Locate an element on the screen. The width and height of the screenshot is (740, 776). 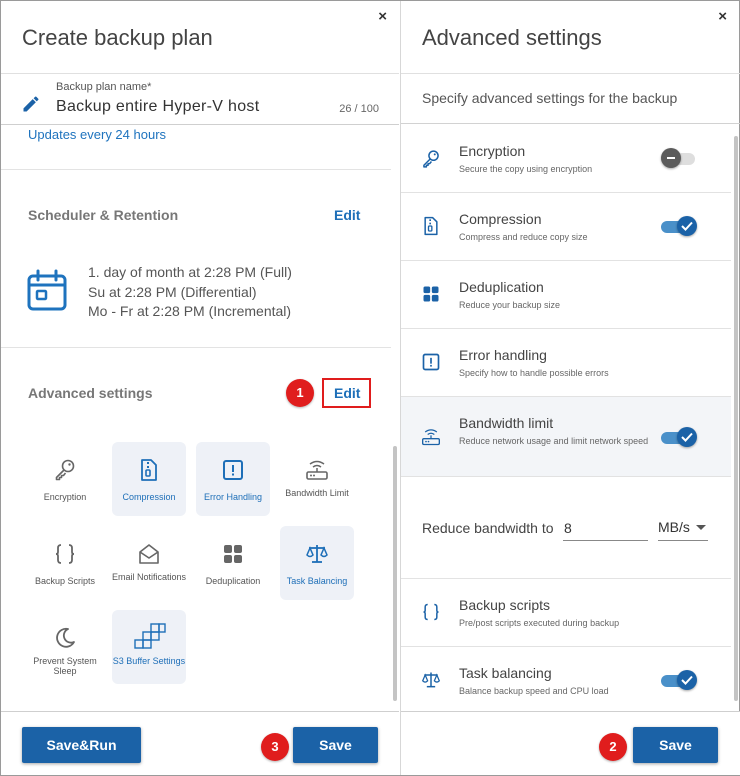
step-badge-1: 1 is located at coordinates (300, 393).